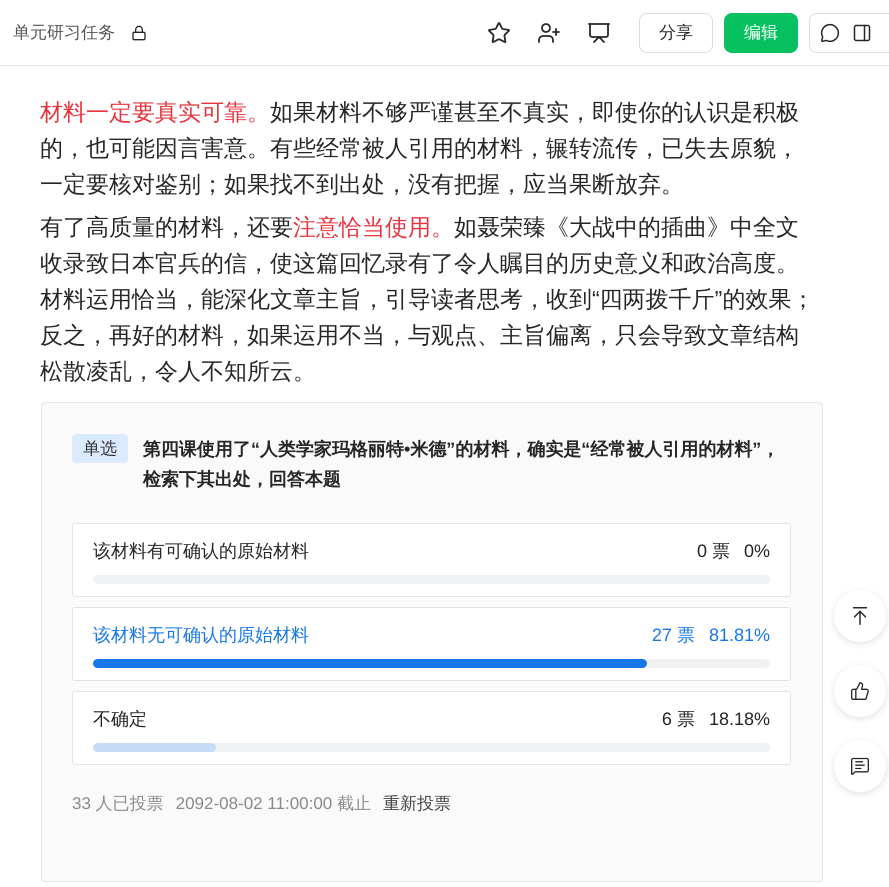  What do you see at coordinates (739, 635) in the screenshot?
I see `vote-percent: 81.81%` at bounding box center [739, 635].